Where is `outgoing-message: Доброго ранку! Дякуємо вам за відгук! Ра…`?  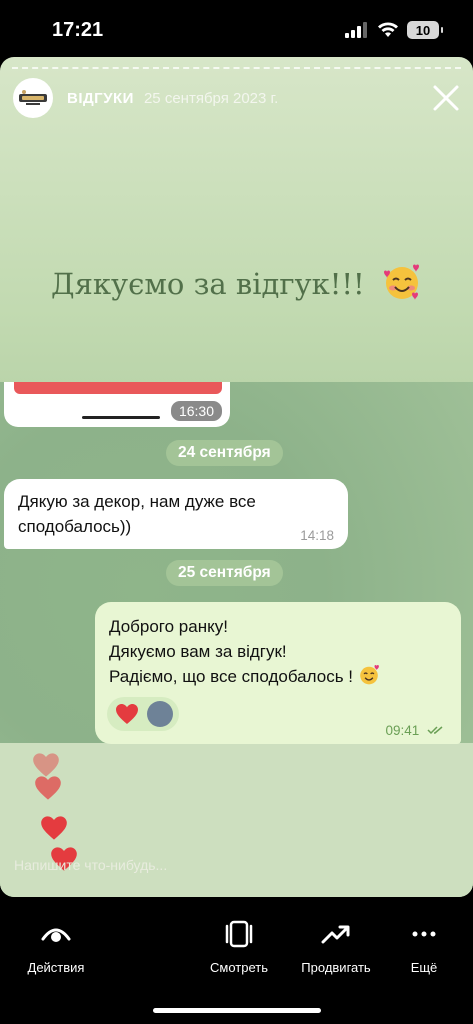
outgoing-message: Доброго ранку! Дякуємо вам за відгук! Ра… is located at coordinates (278, 673).